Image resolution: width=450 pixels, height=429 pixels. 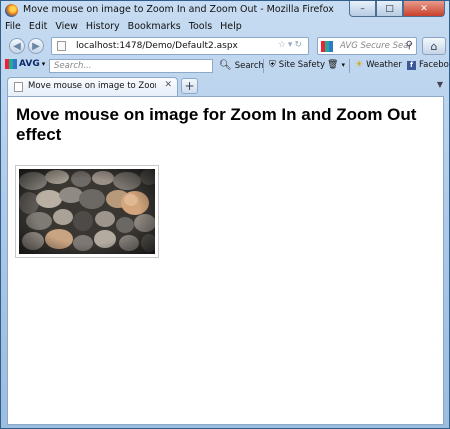 I want to click on site-safety-button: ⛨ Site Safety, so click(x=297, y=65).